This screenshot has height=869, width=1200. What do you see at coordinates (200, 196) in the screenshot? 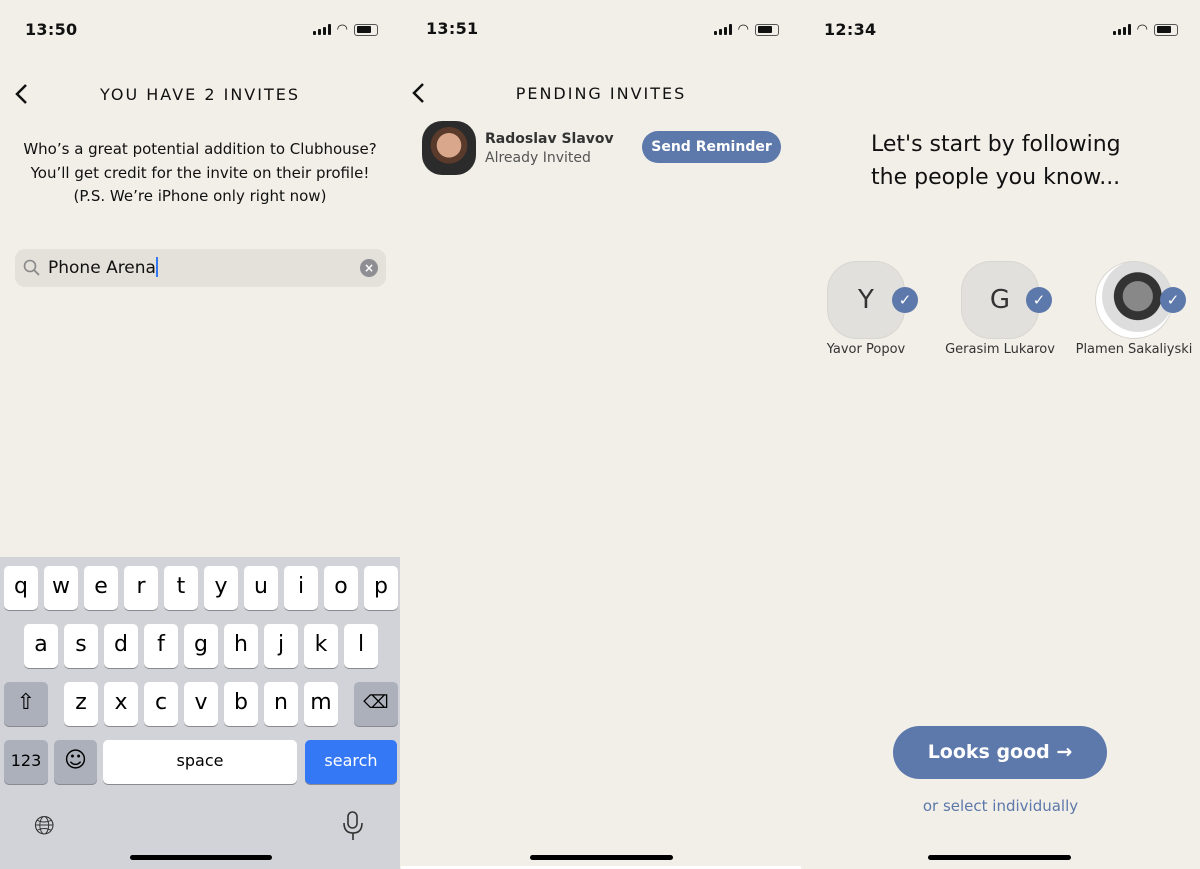
I see `desc-line: (P.S. We’re iPhone only right now)` at bounding box center [200, 196].